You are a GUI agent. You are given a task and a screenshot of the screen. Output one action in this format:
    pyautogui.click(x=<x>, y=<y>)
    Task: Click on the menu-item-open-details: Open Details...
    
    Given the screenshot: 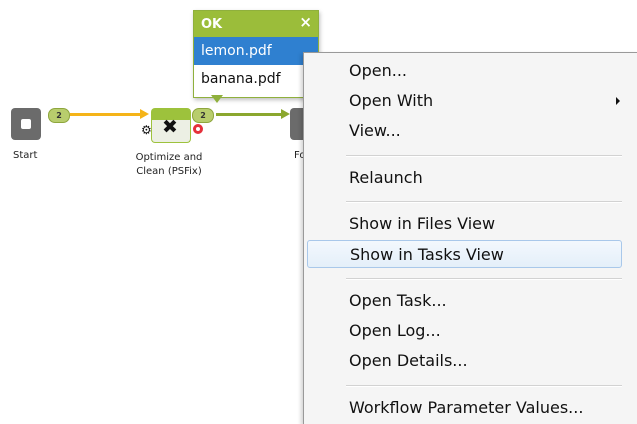 What is the action you would take?
    pyautogui.click(x=464, y=361)
    